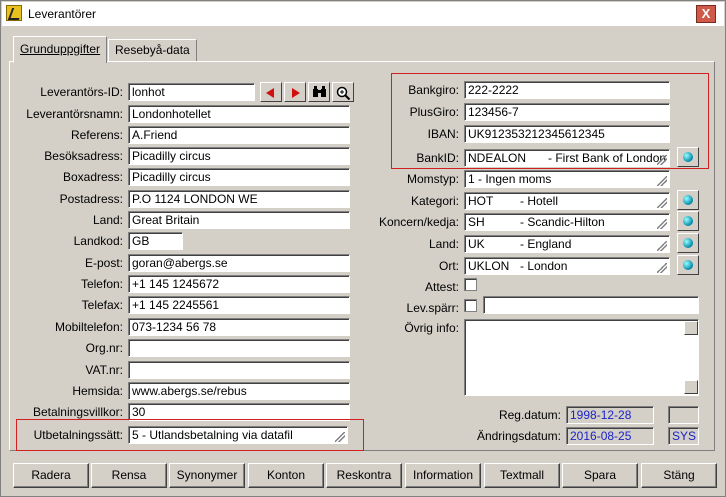  I want to click on label-mobiltelefon: Mobiltelefon:, so click(88, 327).